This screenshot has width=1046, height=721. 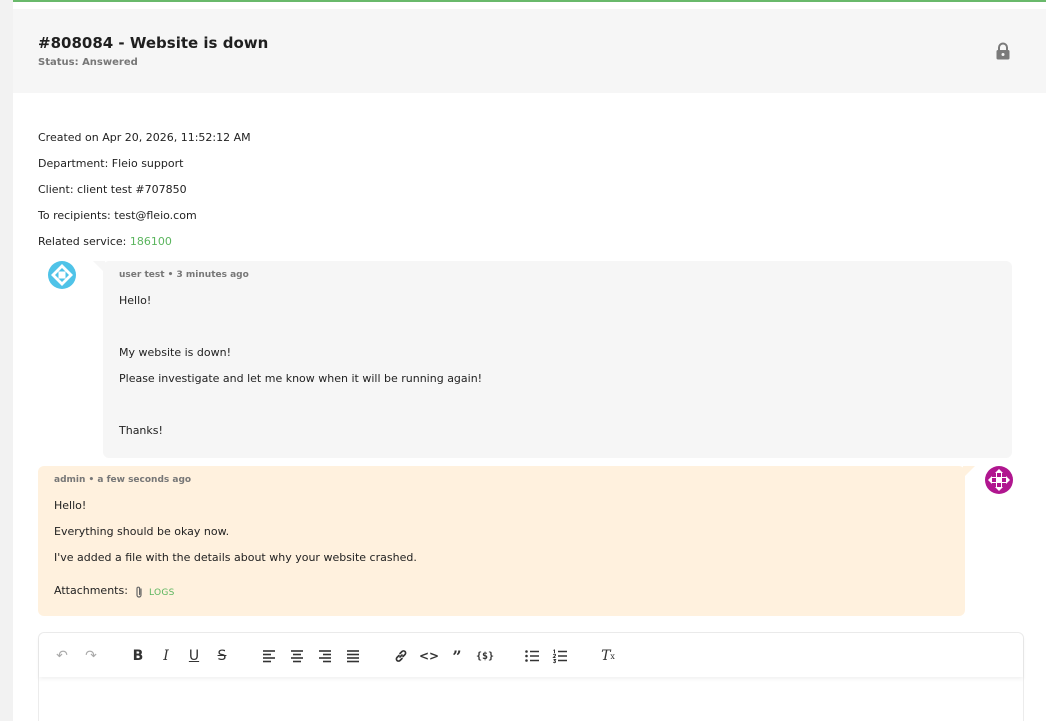 What do you see at coordinates (123, 480) in the screenshot?
I see `message-author: admin • a few seconds ago` at bounding box center [123, 480].